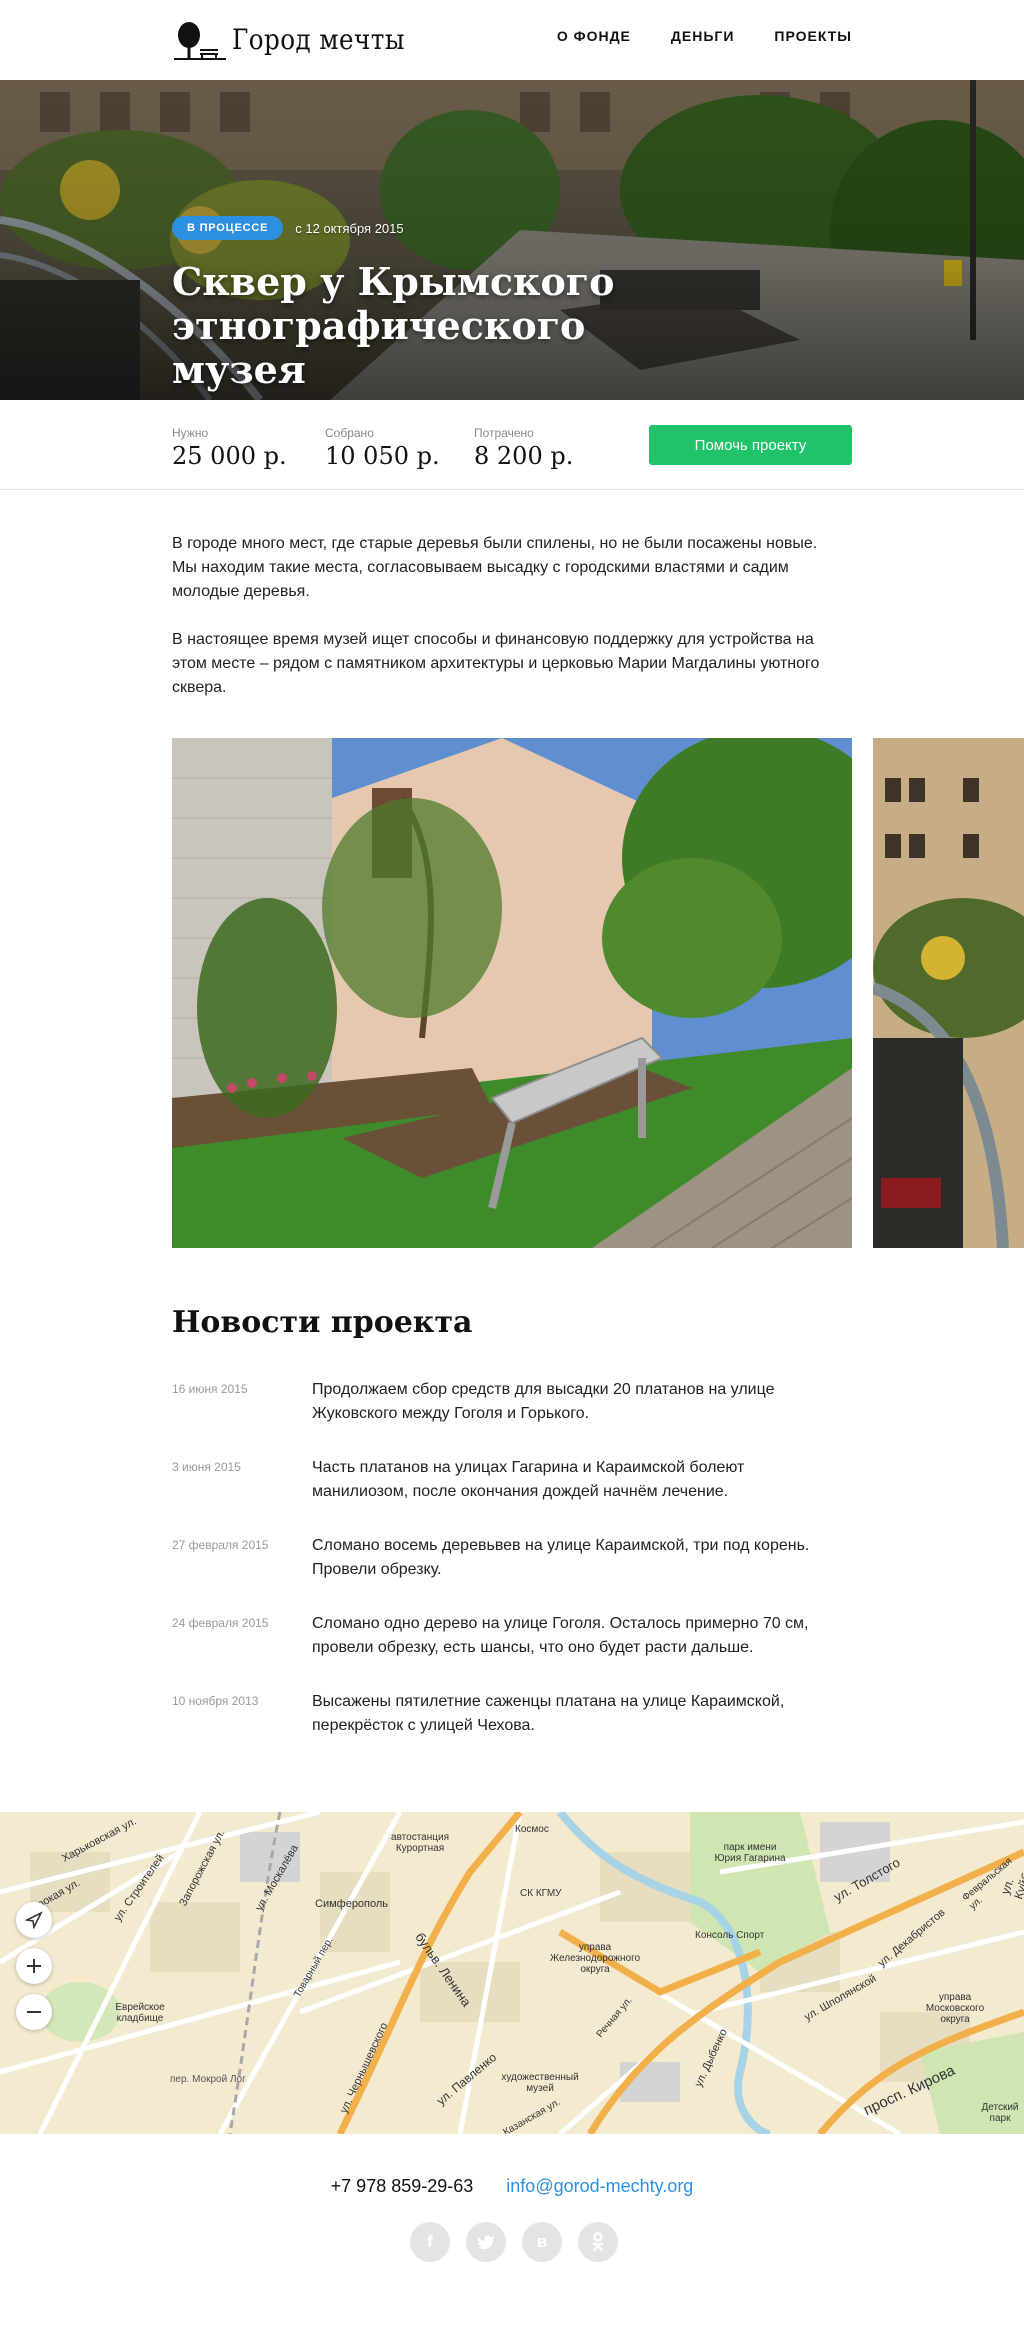 Image resolution: width=1024 pixels, height=2325 pixels. I want to click on nav-money: Деньги, so click(702, 36).